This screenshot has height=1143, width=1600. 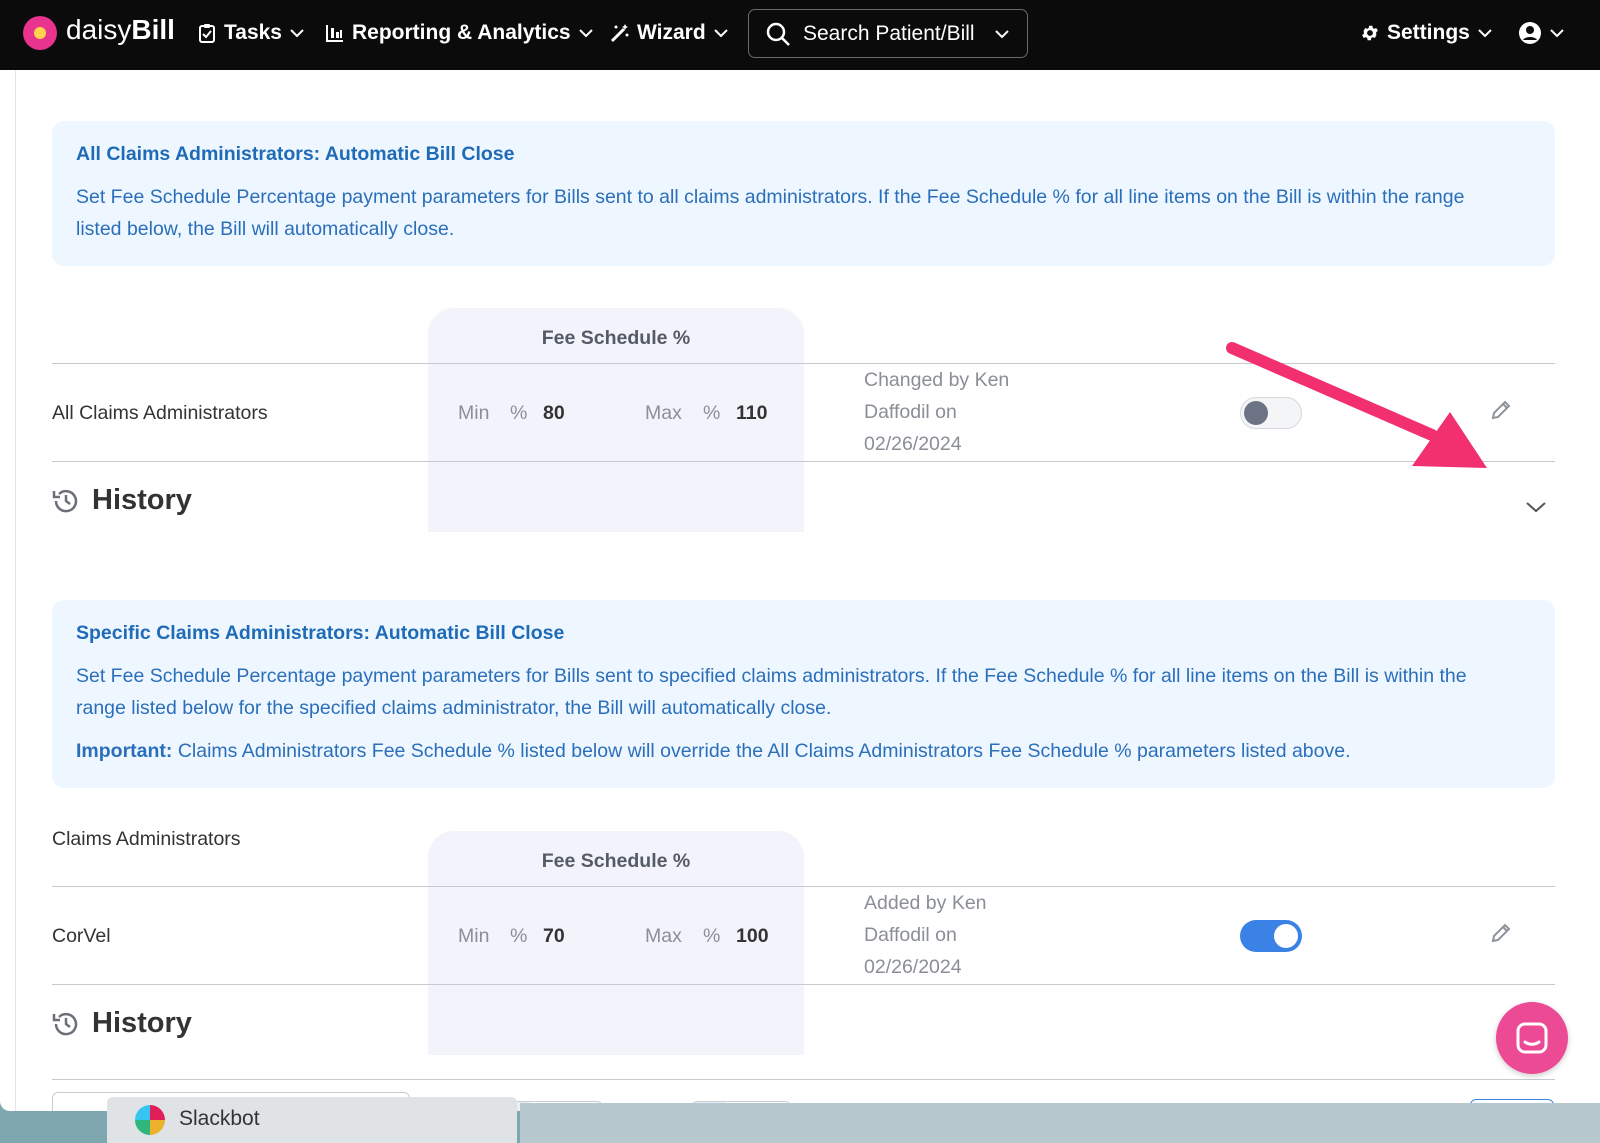 What do you see at coordinates (160, 413) in the screenshot?
I see `row-name: All Claims Administrators` at bounding box center [160, 413].